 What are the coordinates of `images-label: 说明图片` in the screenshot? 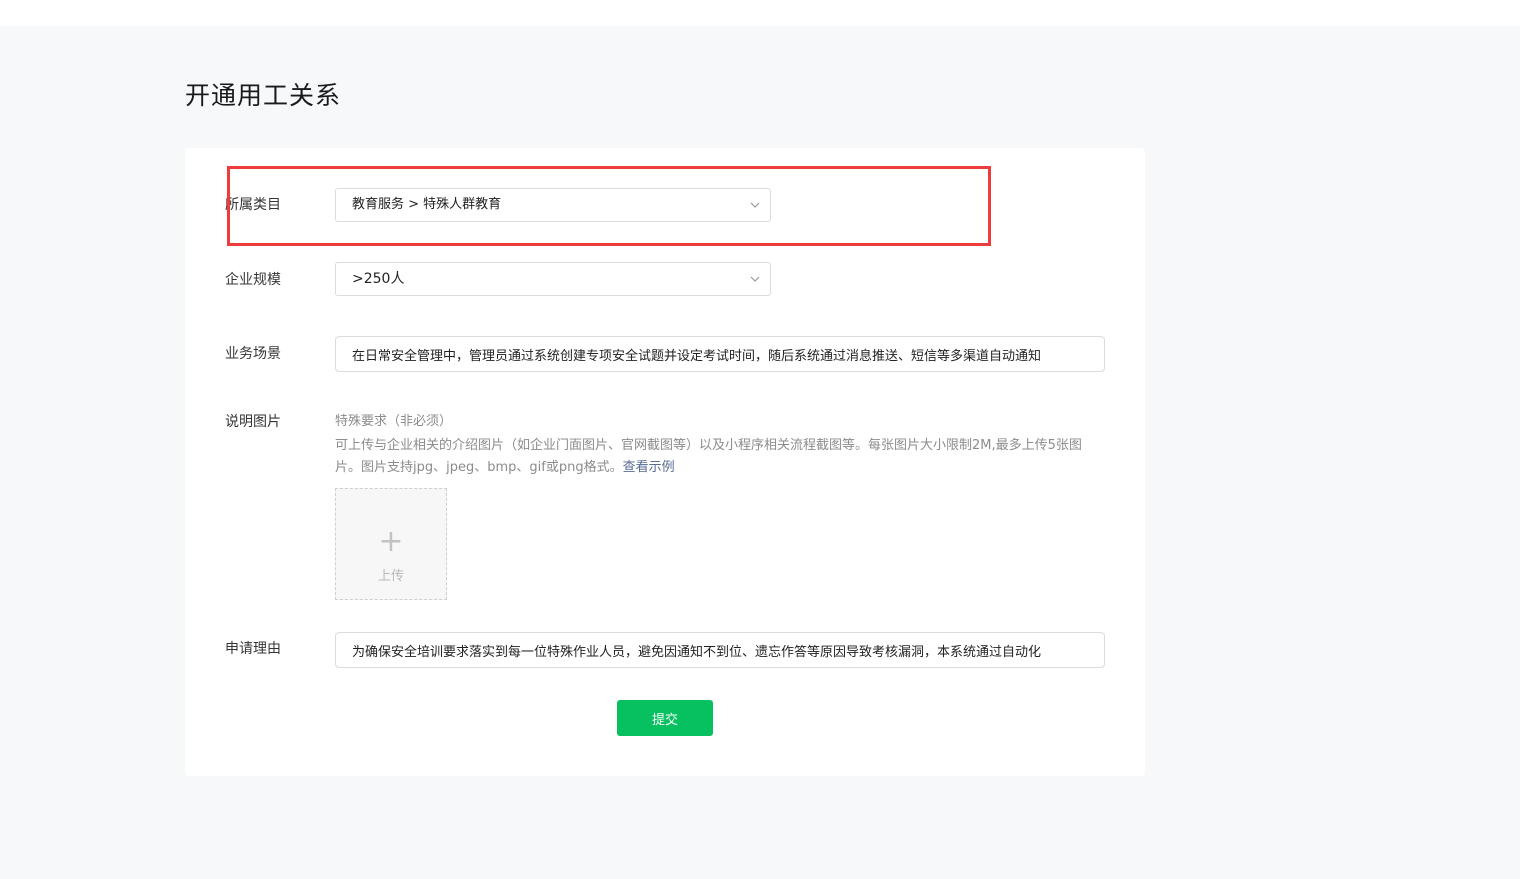 It's located at (253, 422).